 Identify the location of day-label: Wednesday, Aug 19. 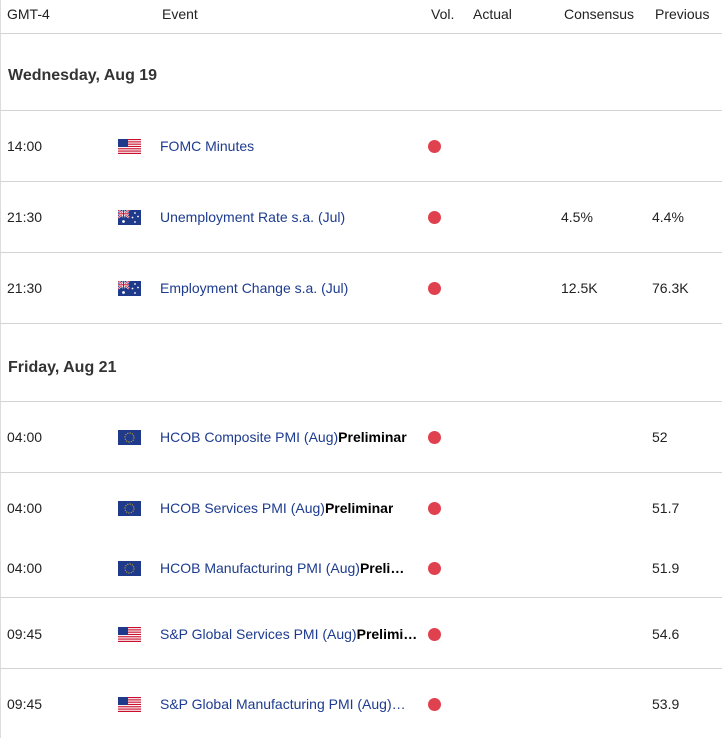
(83, 75).